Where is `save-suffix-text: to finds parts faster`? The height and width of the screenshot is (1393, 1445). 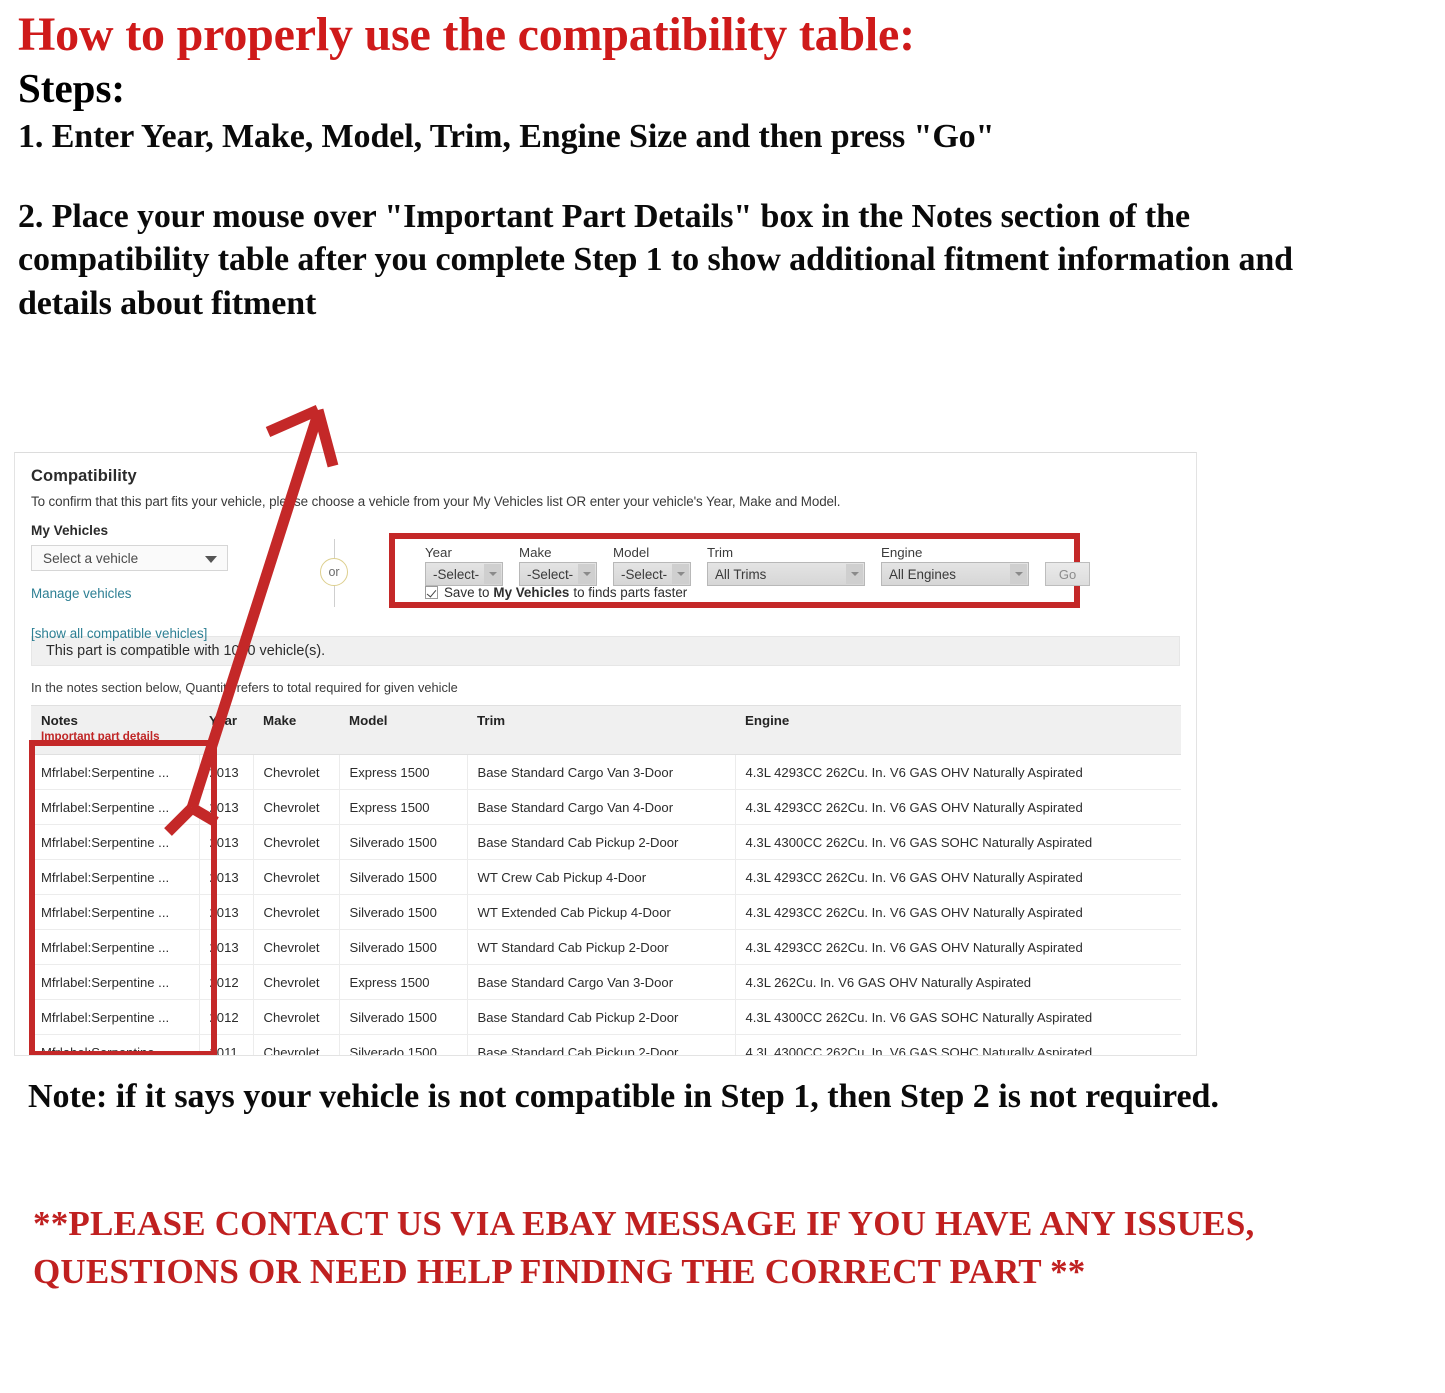
save-suffix-text: to finds parts faster is located at coordinates (630, 592).